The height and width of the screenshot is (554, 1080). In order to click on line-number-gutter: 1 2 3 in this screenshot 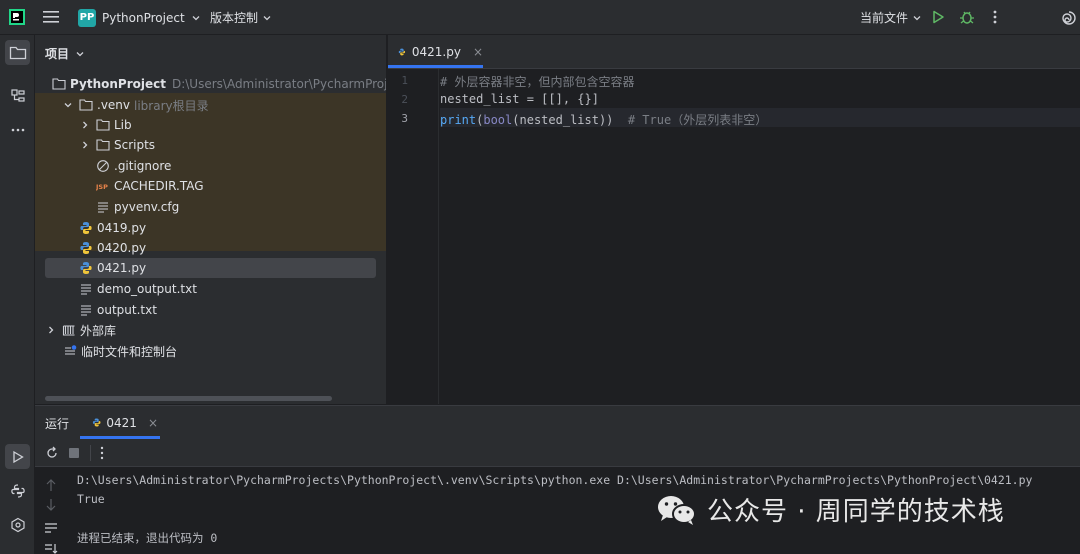, I will do `click(412, 236)`.